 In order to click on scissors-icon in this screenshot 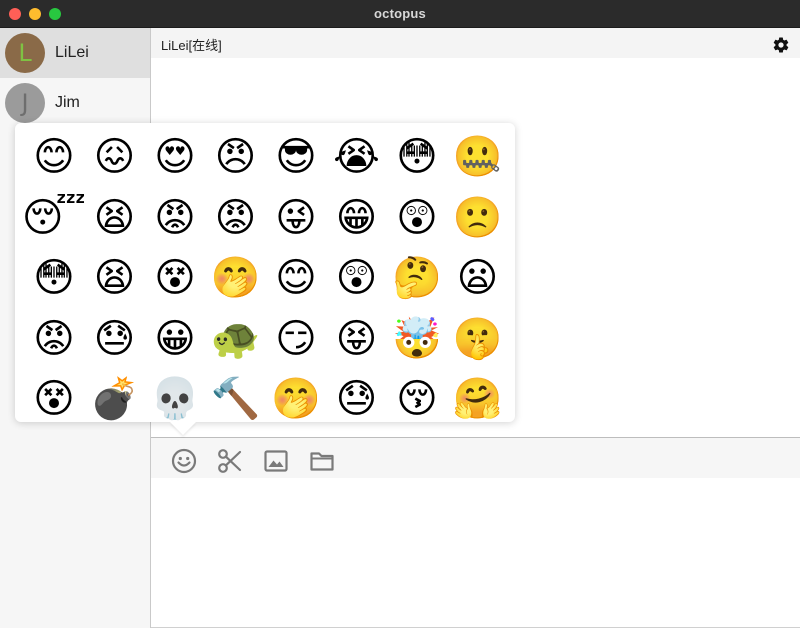, I will do `click(230, 461)`.